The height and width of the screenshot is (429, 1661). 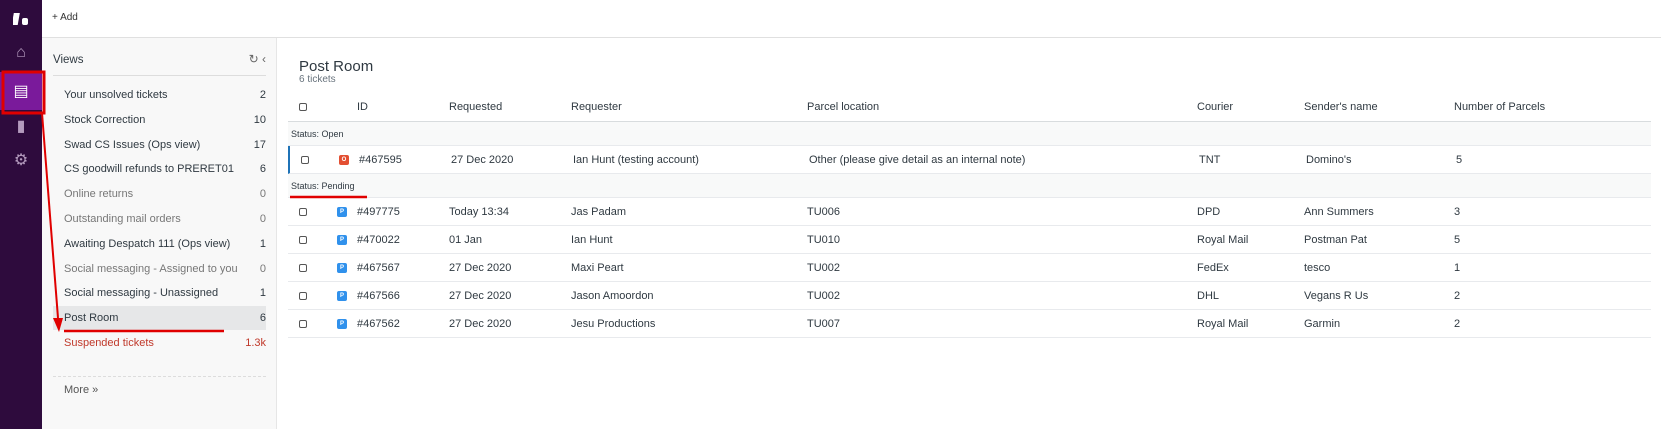 What do you see at coordinates (1341, 107) in the screenshot?
I see `column-header-sender: Sender's name` at bounding box center [1341, 107].